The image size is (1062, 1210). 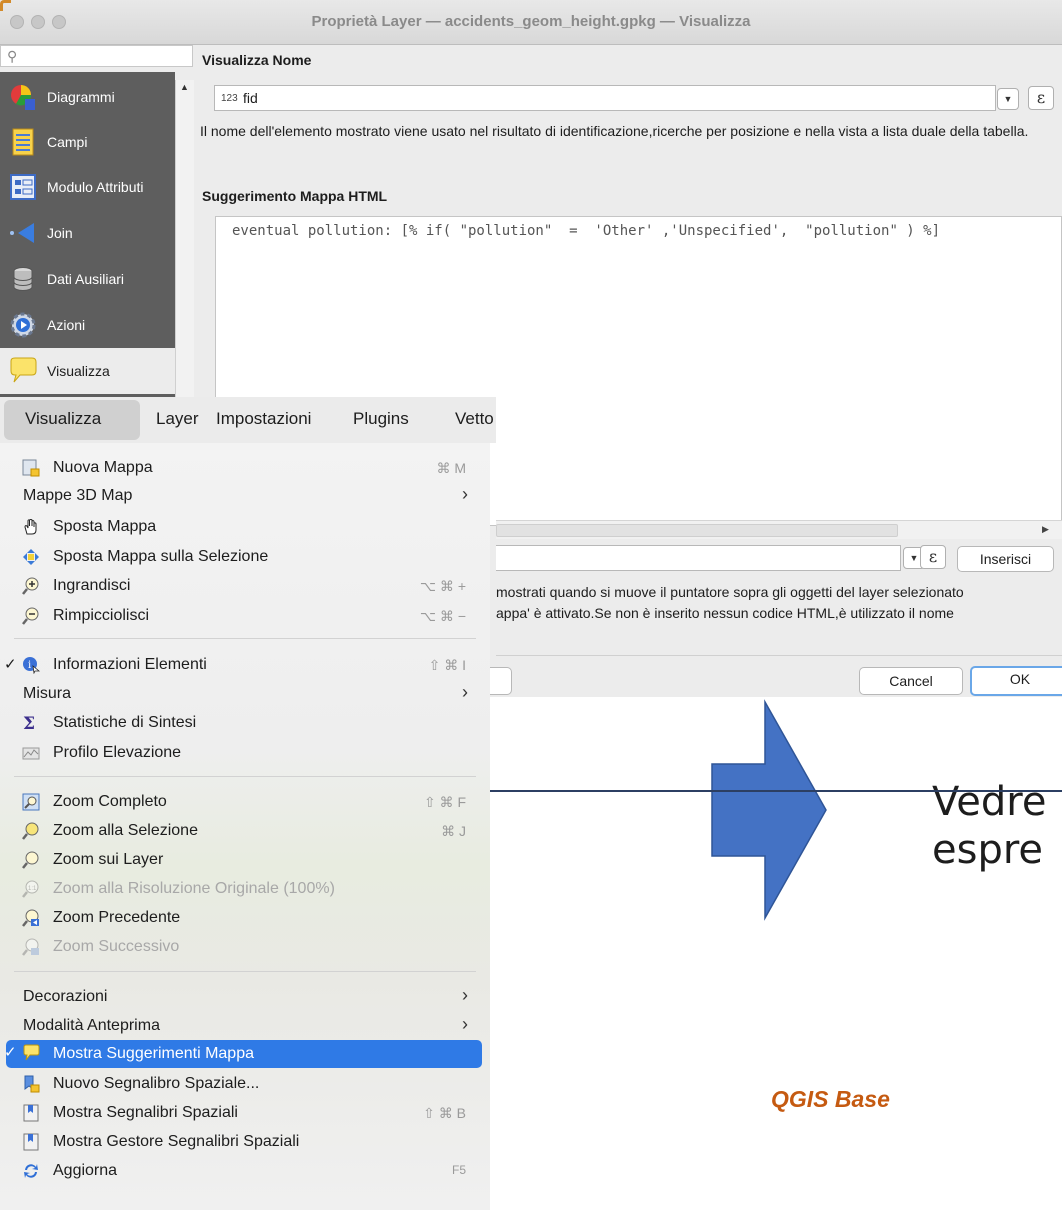 I want to click on menu-item-label: Zoom sui Layer, so click(x=108, y=859).